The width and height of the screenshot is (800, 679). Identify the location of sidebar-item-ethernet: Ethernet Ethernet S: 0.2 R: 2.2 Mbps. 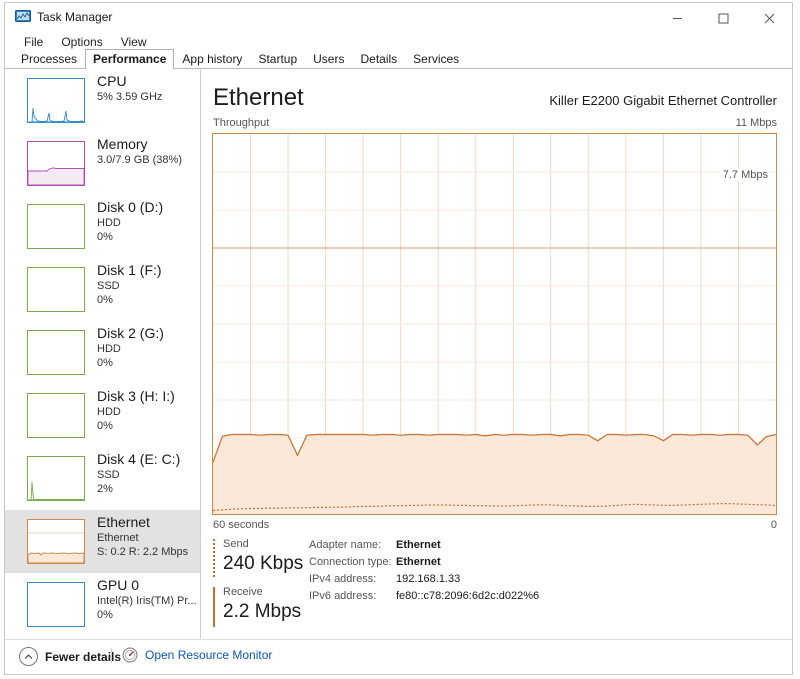
(103, 541).